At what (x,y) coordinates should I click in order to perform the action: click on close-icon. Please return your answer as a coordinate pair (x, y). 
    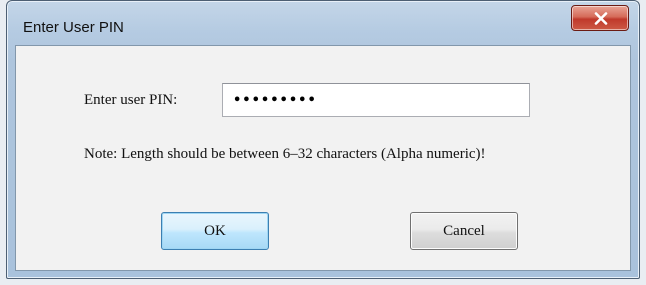
    Looking at the image, I should click on (601, 18).